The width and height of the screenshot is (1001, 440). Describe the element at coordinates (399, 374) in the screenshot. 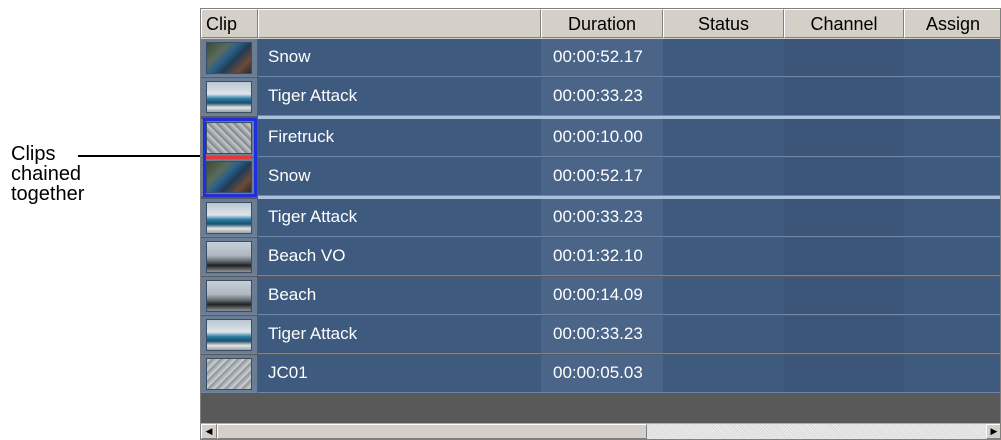

I see `clip-name: JC01` at that location.